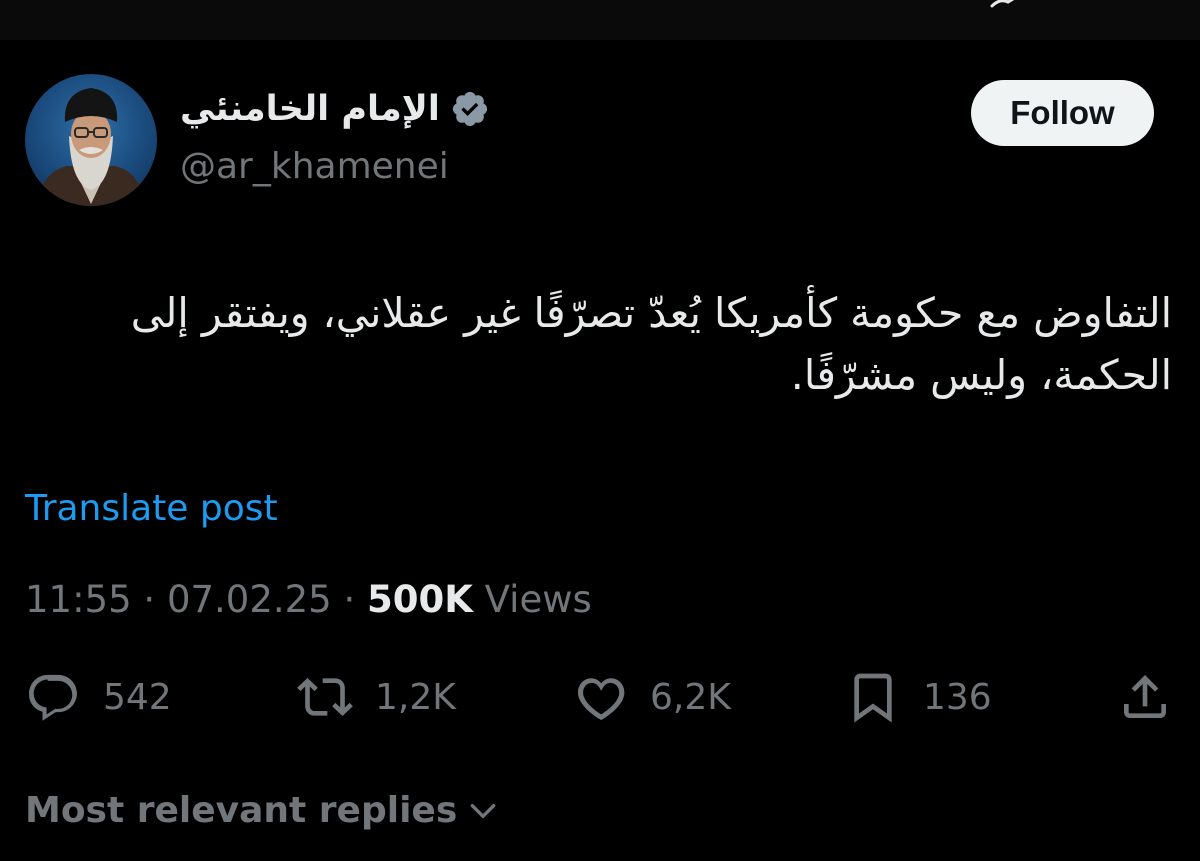  I want to click on author-name-row: الإمام الخامنئي, so click(335, 109).